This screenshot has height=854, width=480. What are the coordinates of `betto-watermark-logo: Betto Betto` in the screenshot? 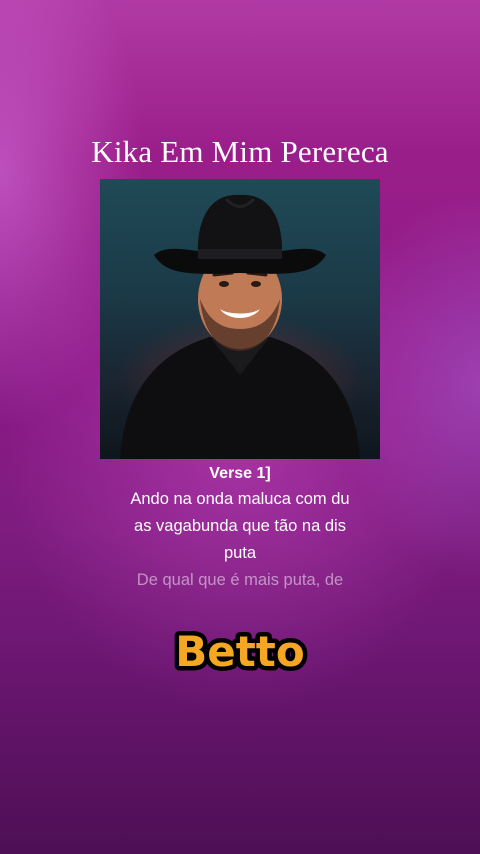 It's located at (240, 652).